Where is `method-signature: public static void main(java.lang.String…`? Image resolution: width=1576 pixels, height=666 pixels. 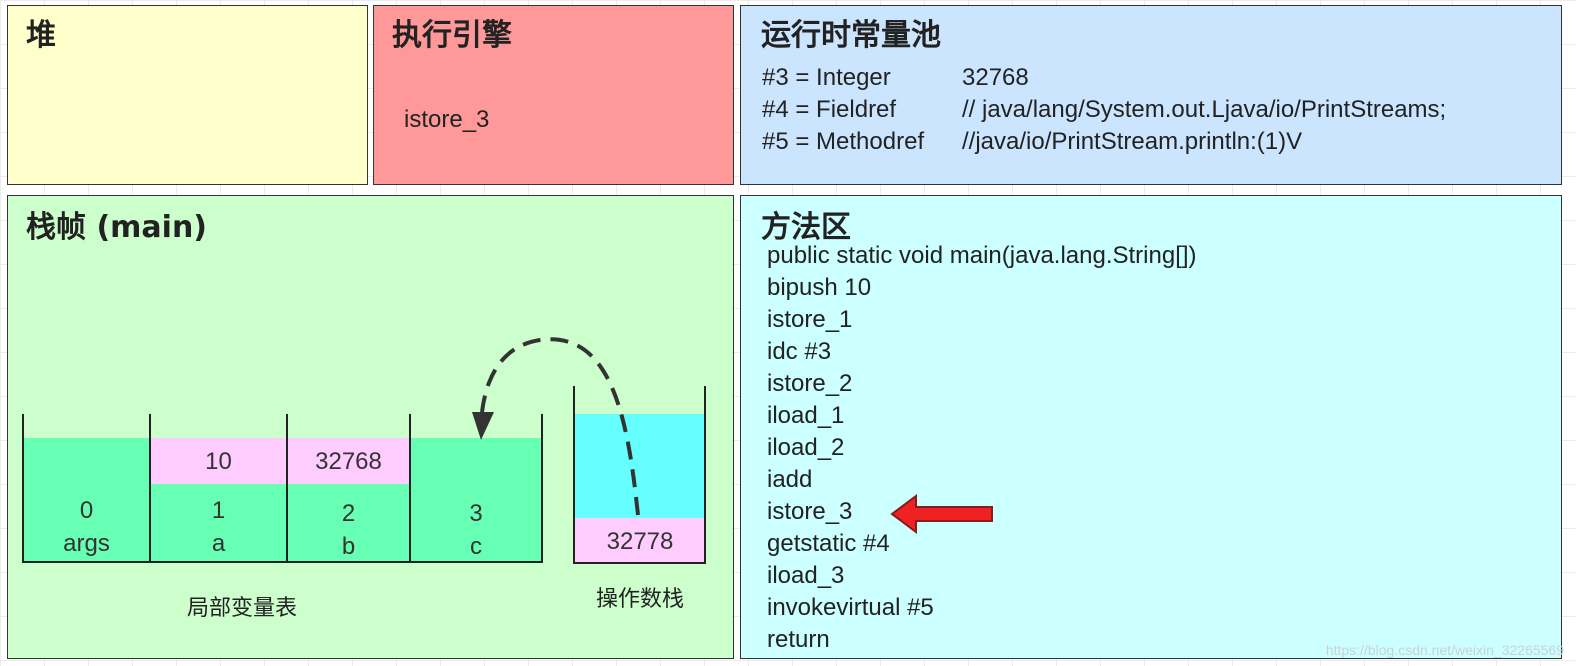 method-signature: public static void main(java.lang.String… is located at coordinates (982, 255).